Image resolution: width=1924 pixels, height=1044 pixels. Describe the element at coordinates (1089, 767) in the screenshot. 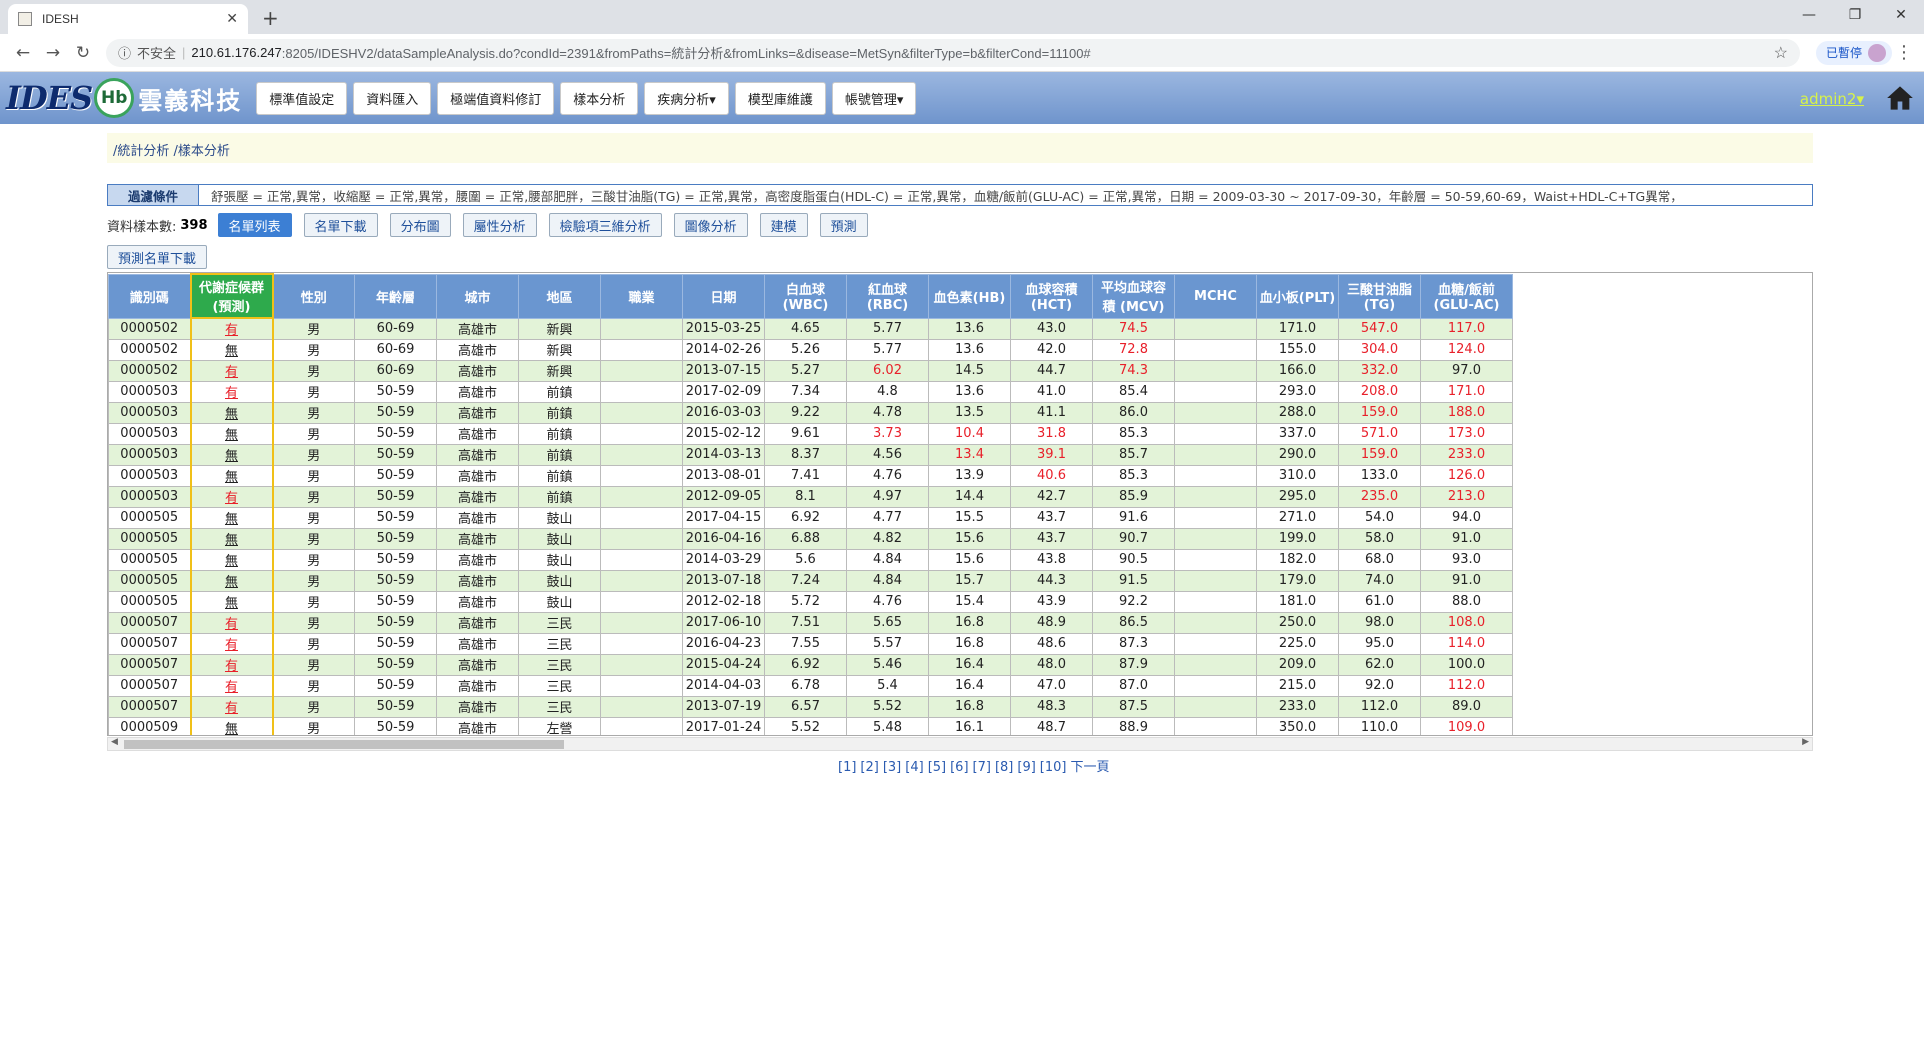

I see `next-page-link: 下一頁` at that location.